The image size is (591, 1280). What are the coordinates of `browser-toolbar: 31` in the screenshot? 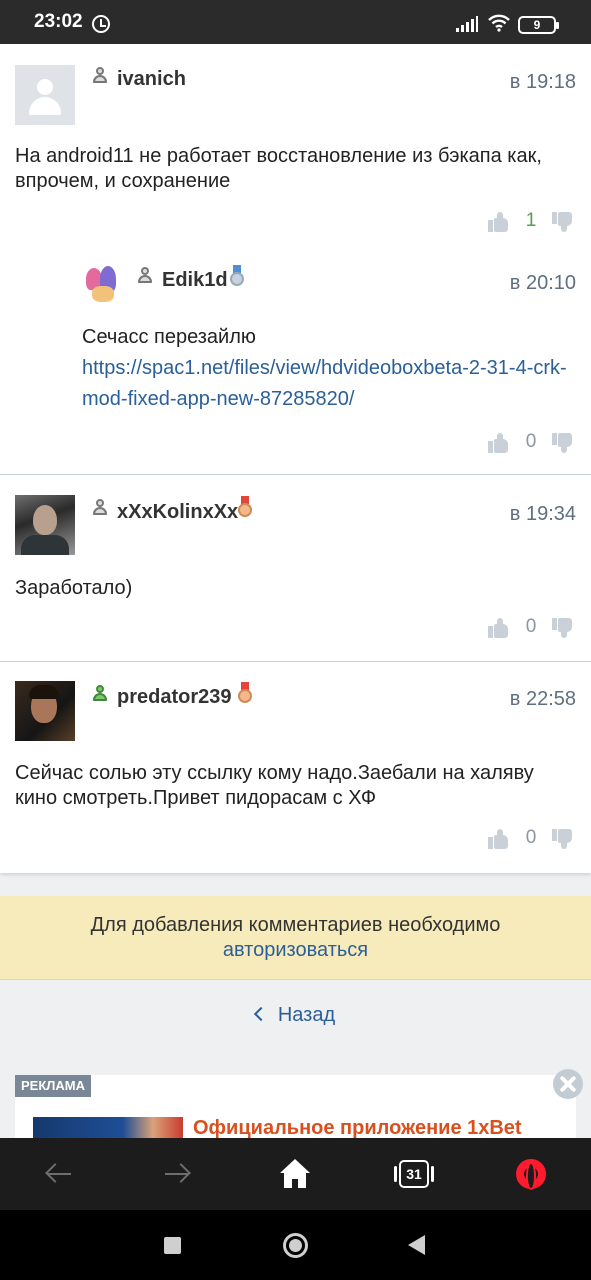 It's located at (295, 1174).